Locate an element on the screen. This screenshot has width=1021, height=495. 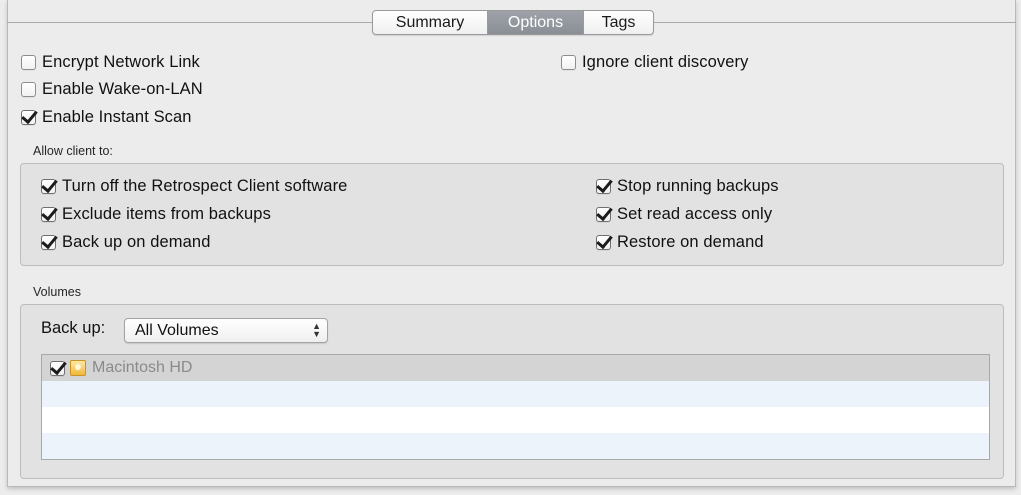
volume-name: Macintosh HD is located at coordinates (142, 367).